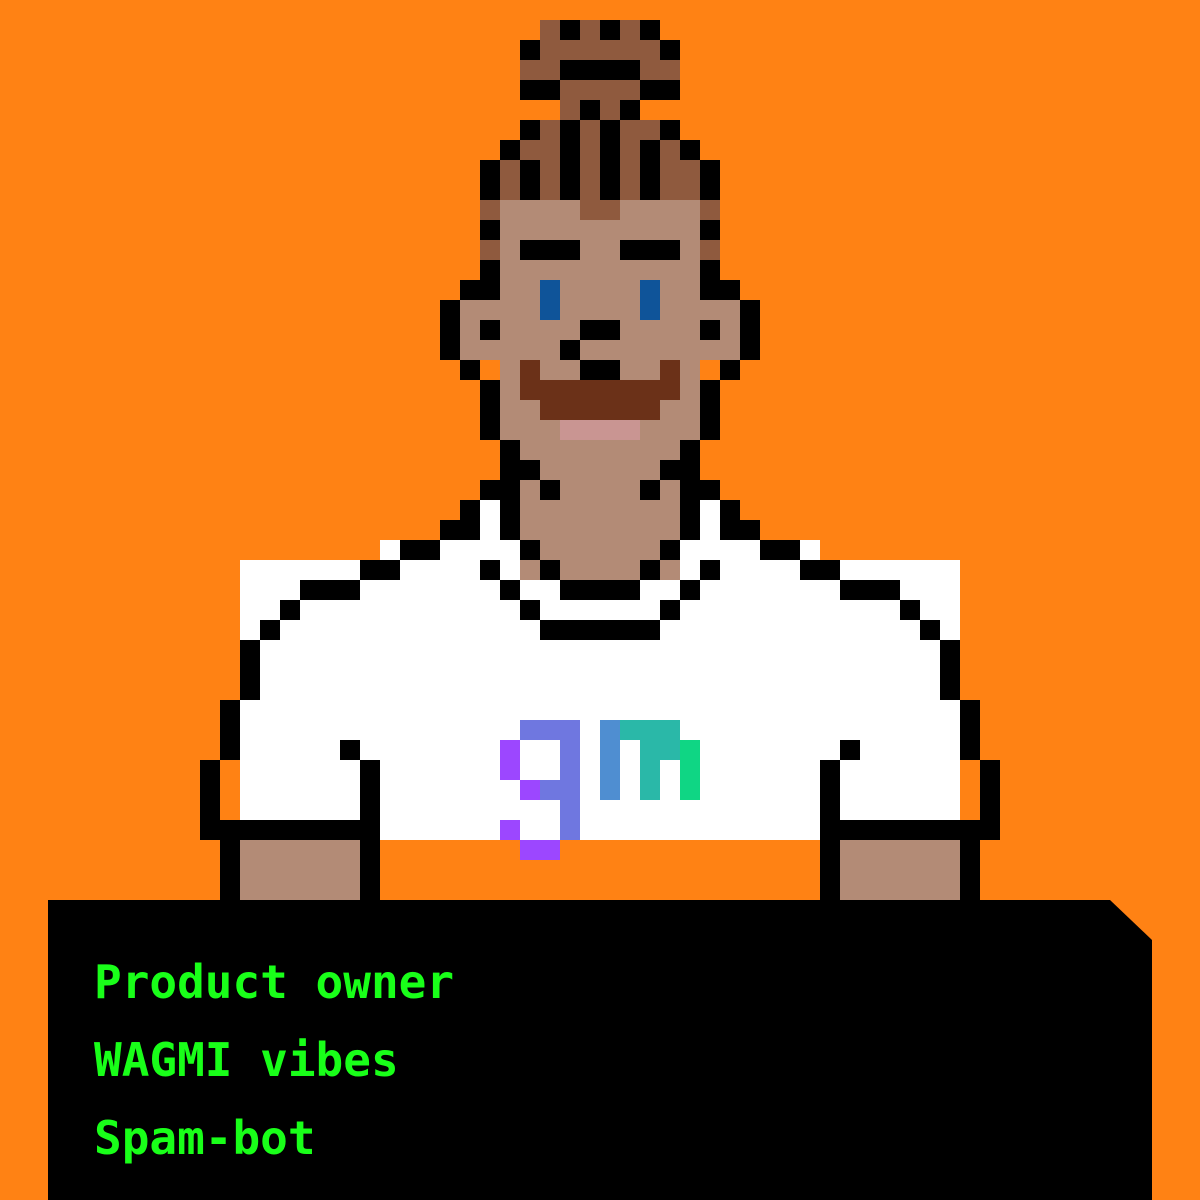 The image size is (1200, 1200). Describe the element at coordinates (550, 300) in the screenshot. I see `left-eye` at that location.